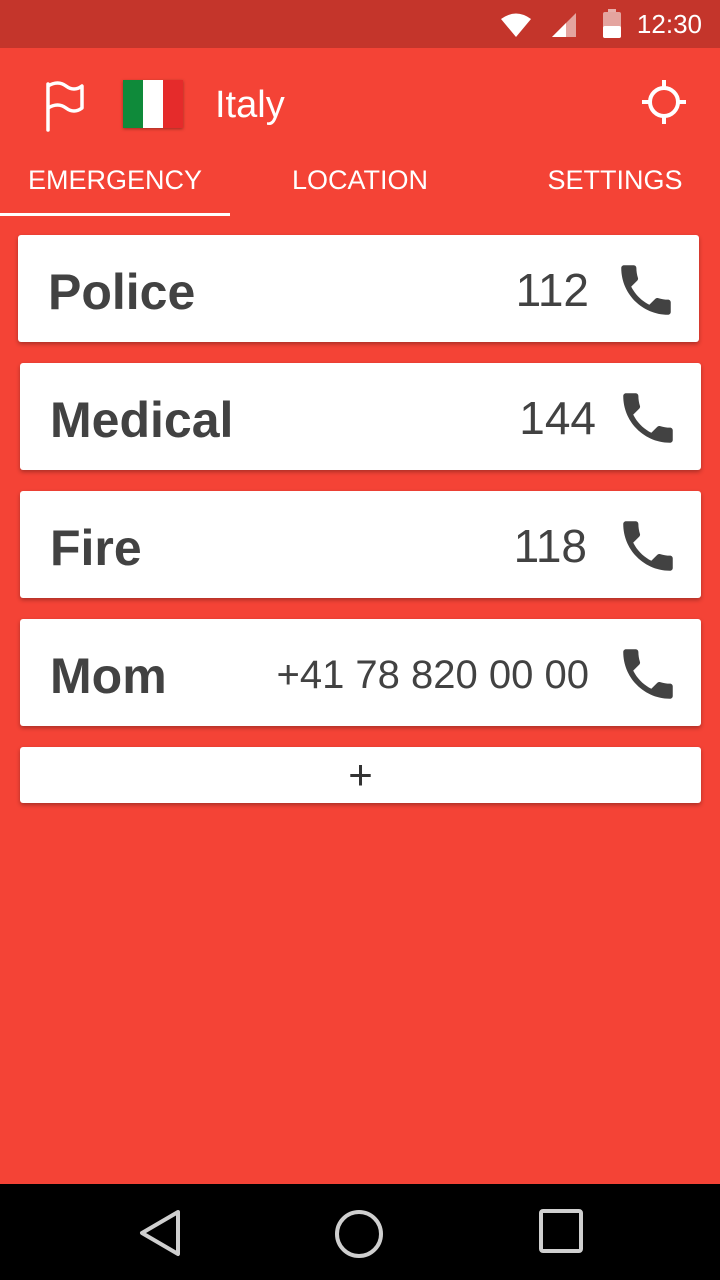 The image size is (720, 1280). I want to click on status-time: 12:30, so click(669, 24).